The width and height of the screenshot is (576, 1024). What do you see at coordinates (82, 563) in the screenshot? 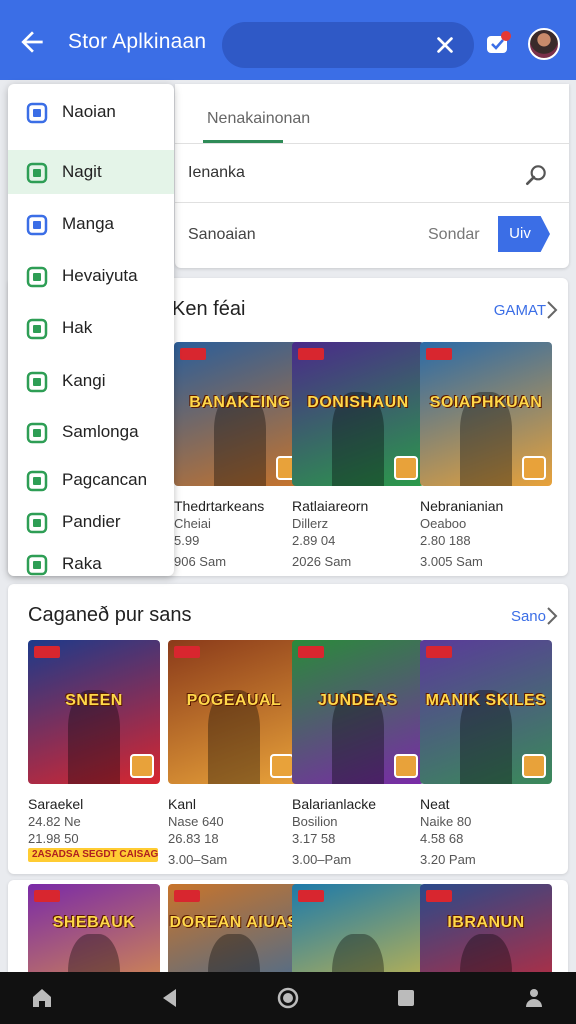
I see `drawer-item-label: Raka` at bounding box center [82, 563].